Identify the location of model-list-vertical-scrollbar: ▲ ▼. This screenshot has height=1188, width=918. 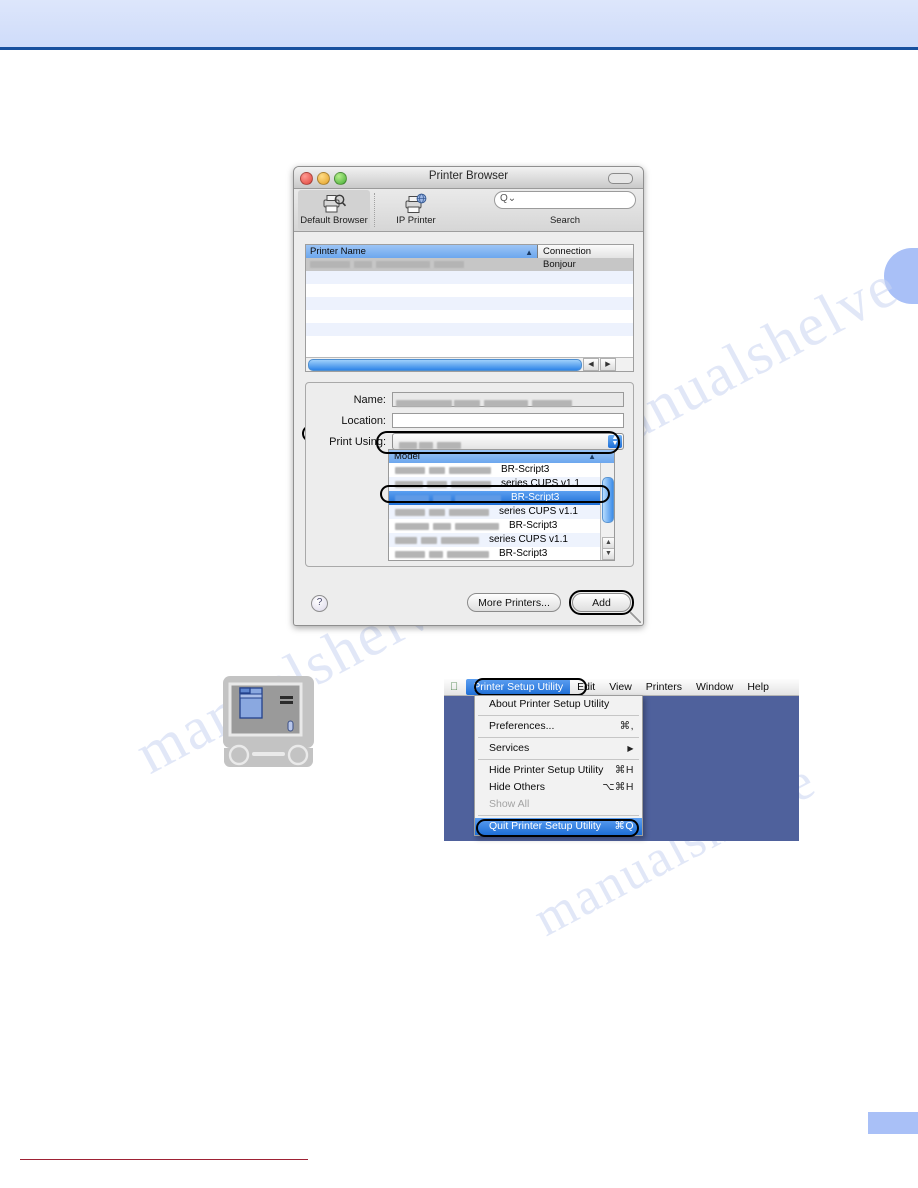
(607, 511).